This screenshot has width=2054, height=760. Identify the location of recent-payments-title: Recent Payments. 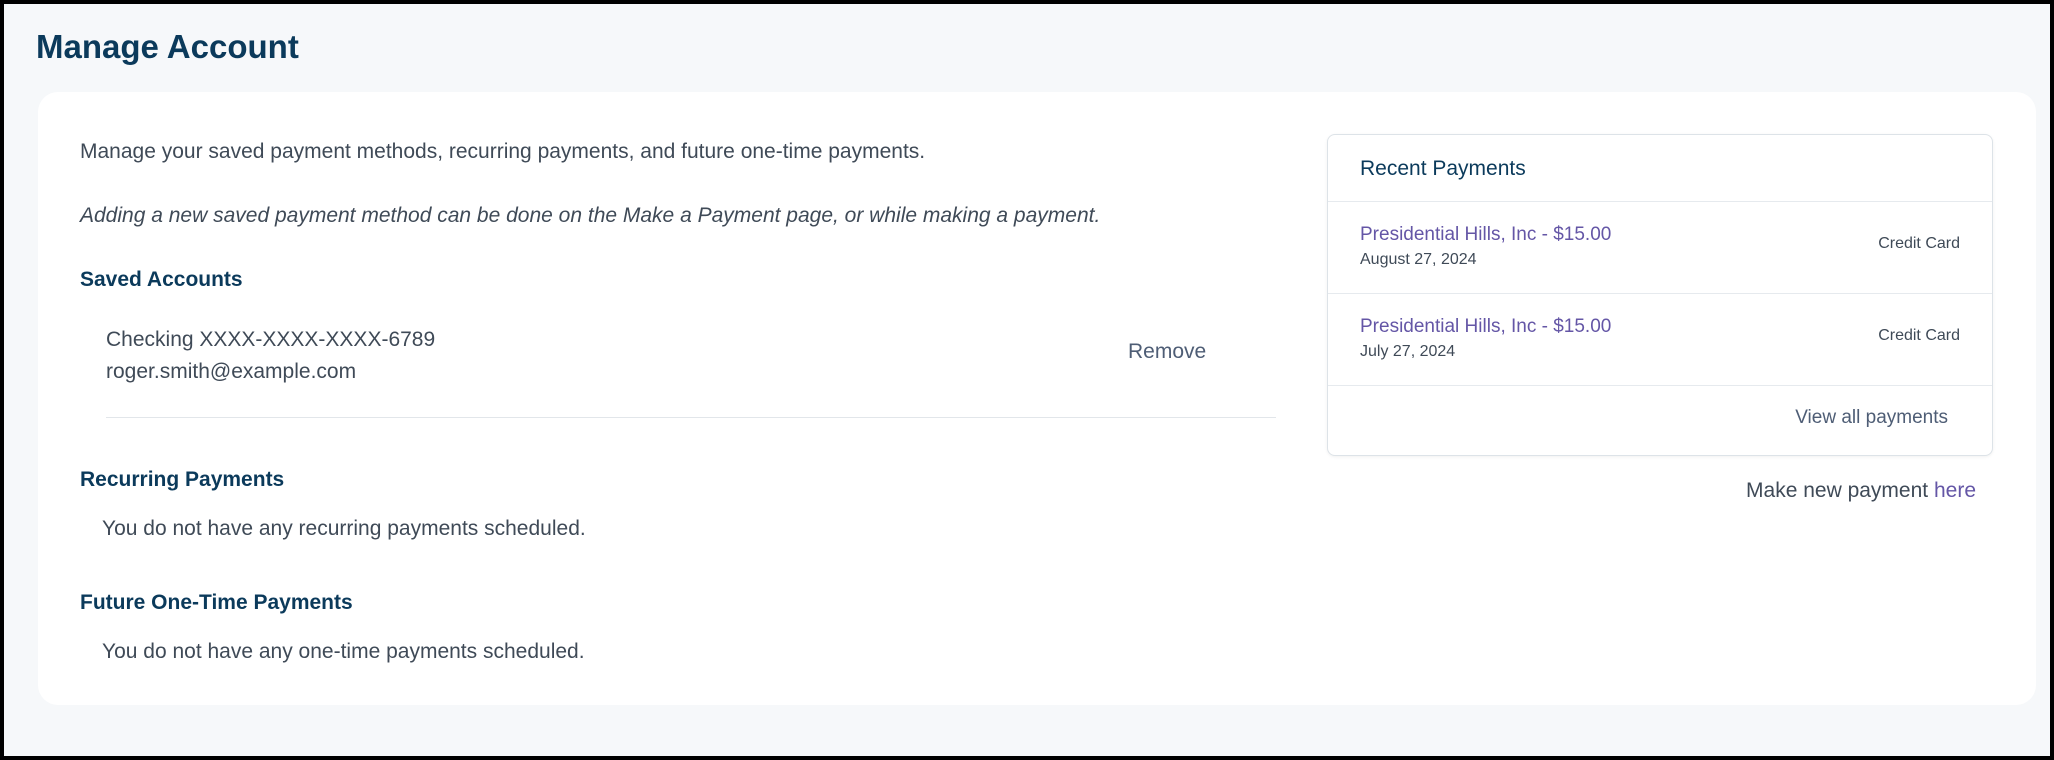
(1443, 168).